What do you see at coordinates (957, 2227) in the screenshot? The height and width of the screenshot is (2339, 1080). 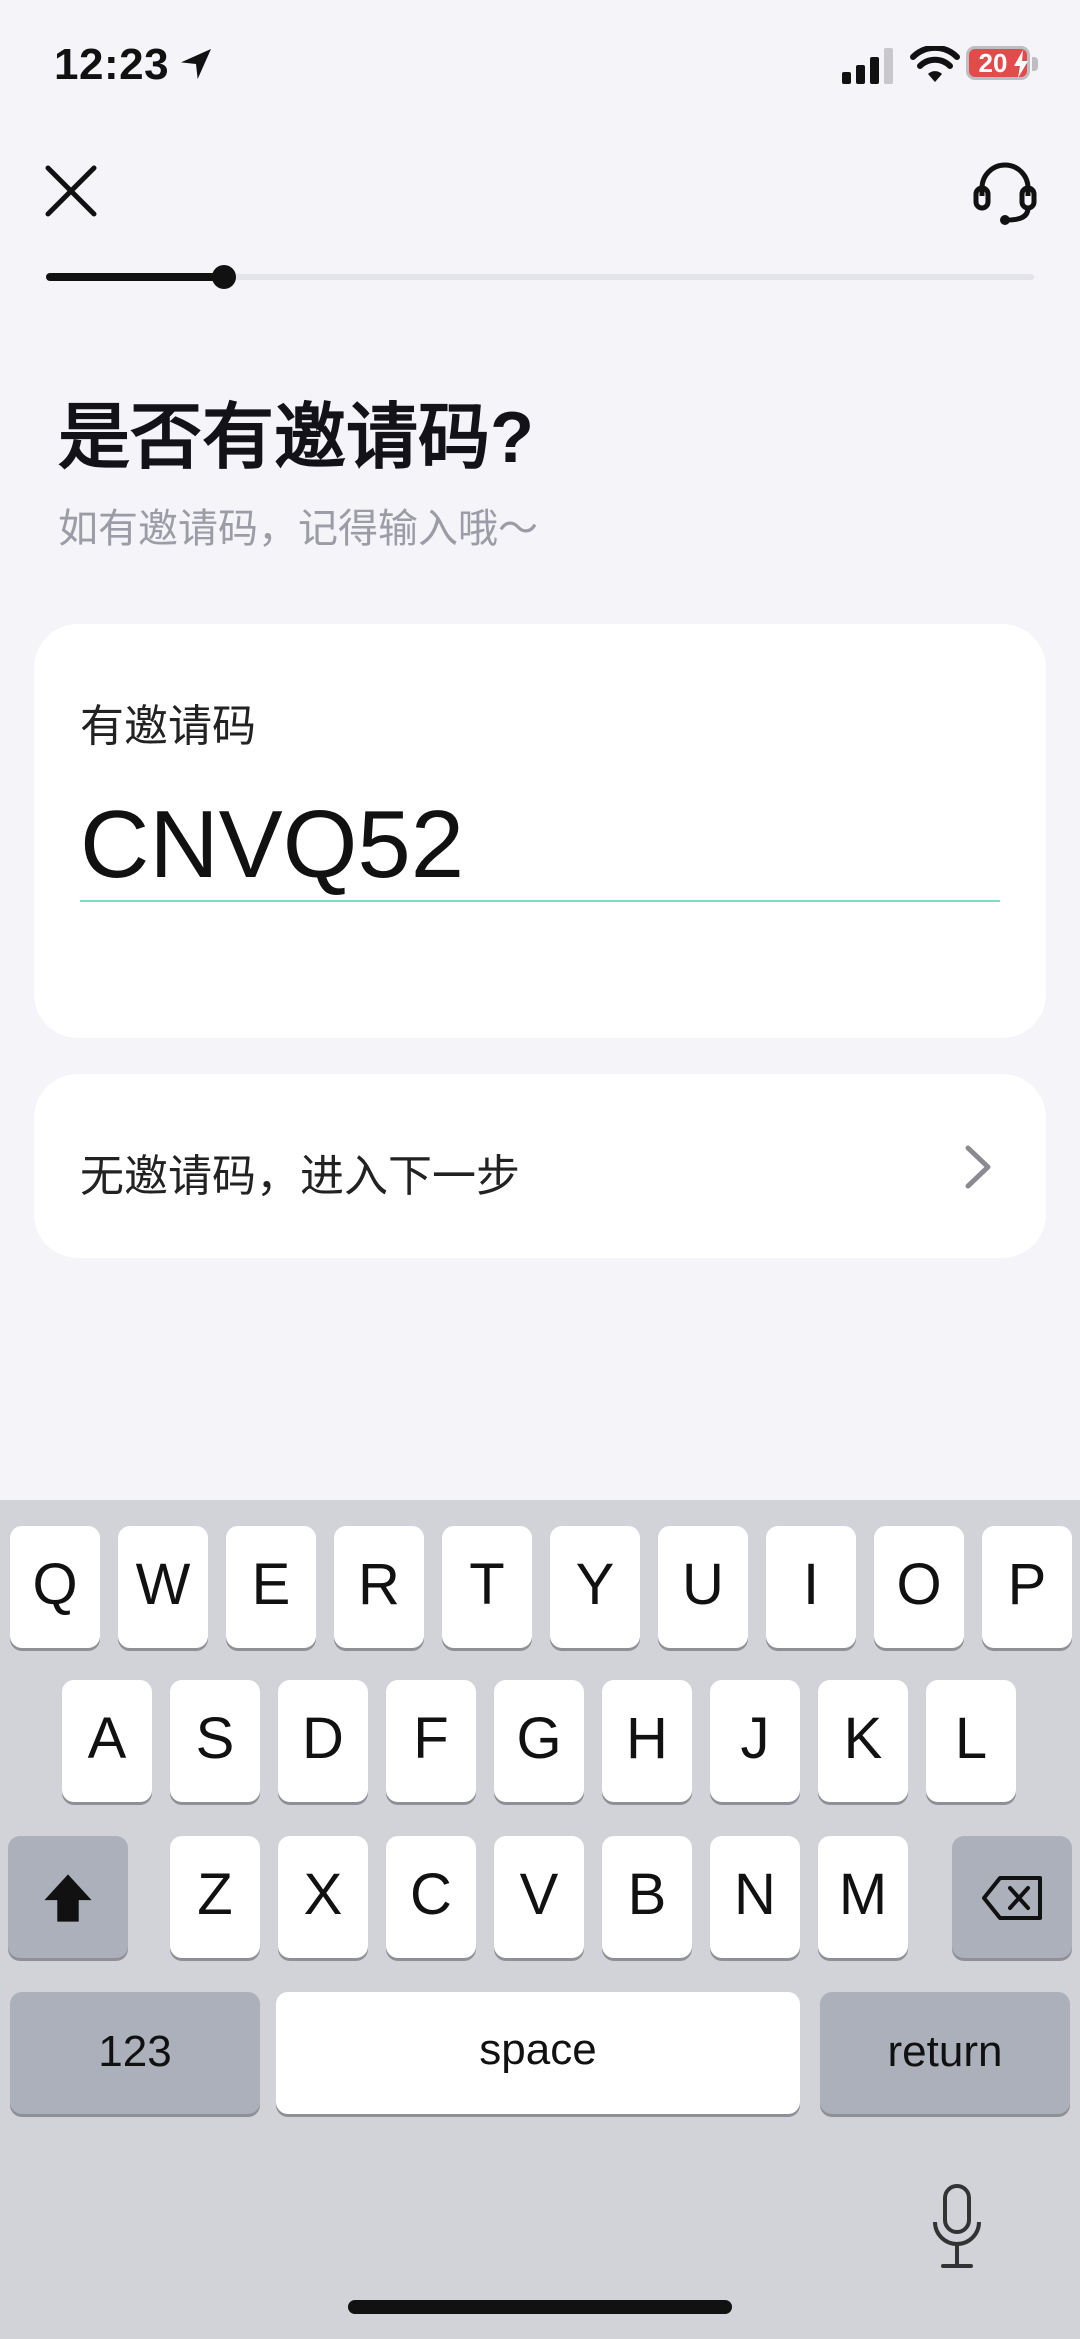 I see `microphone-icon` at bounding box center [957, 2227].